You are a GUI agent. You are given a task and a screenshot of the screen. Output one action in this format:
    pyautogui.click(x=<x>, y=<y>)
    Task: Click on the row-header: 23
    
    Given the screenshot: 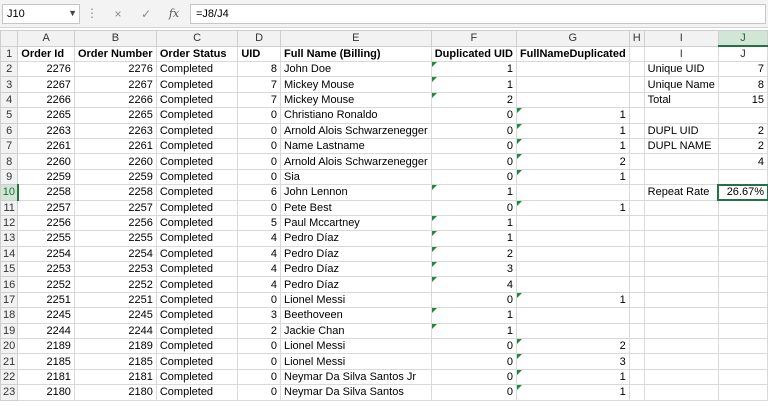 What is the action you would take?
    pyautogui.click(x=9, y=392)
    